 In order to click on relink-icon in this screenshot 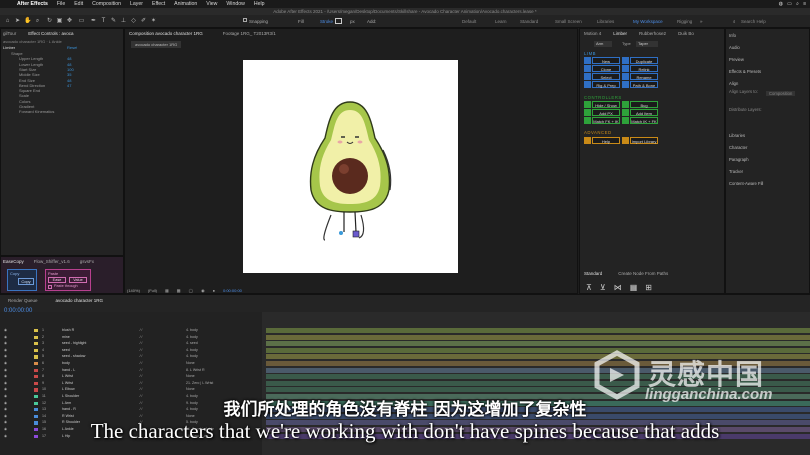, I will do `click(625, 68)`.